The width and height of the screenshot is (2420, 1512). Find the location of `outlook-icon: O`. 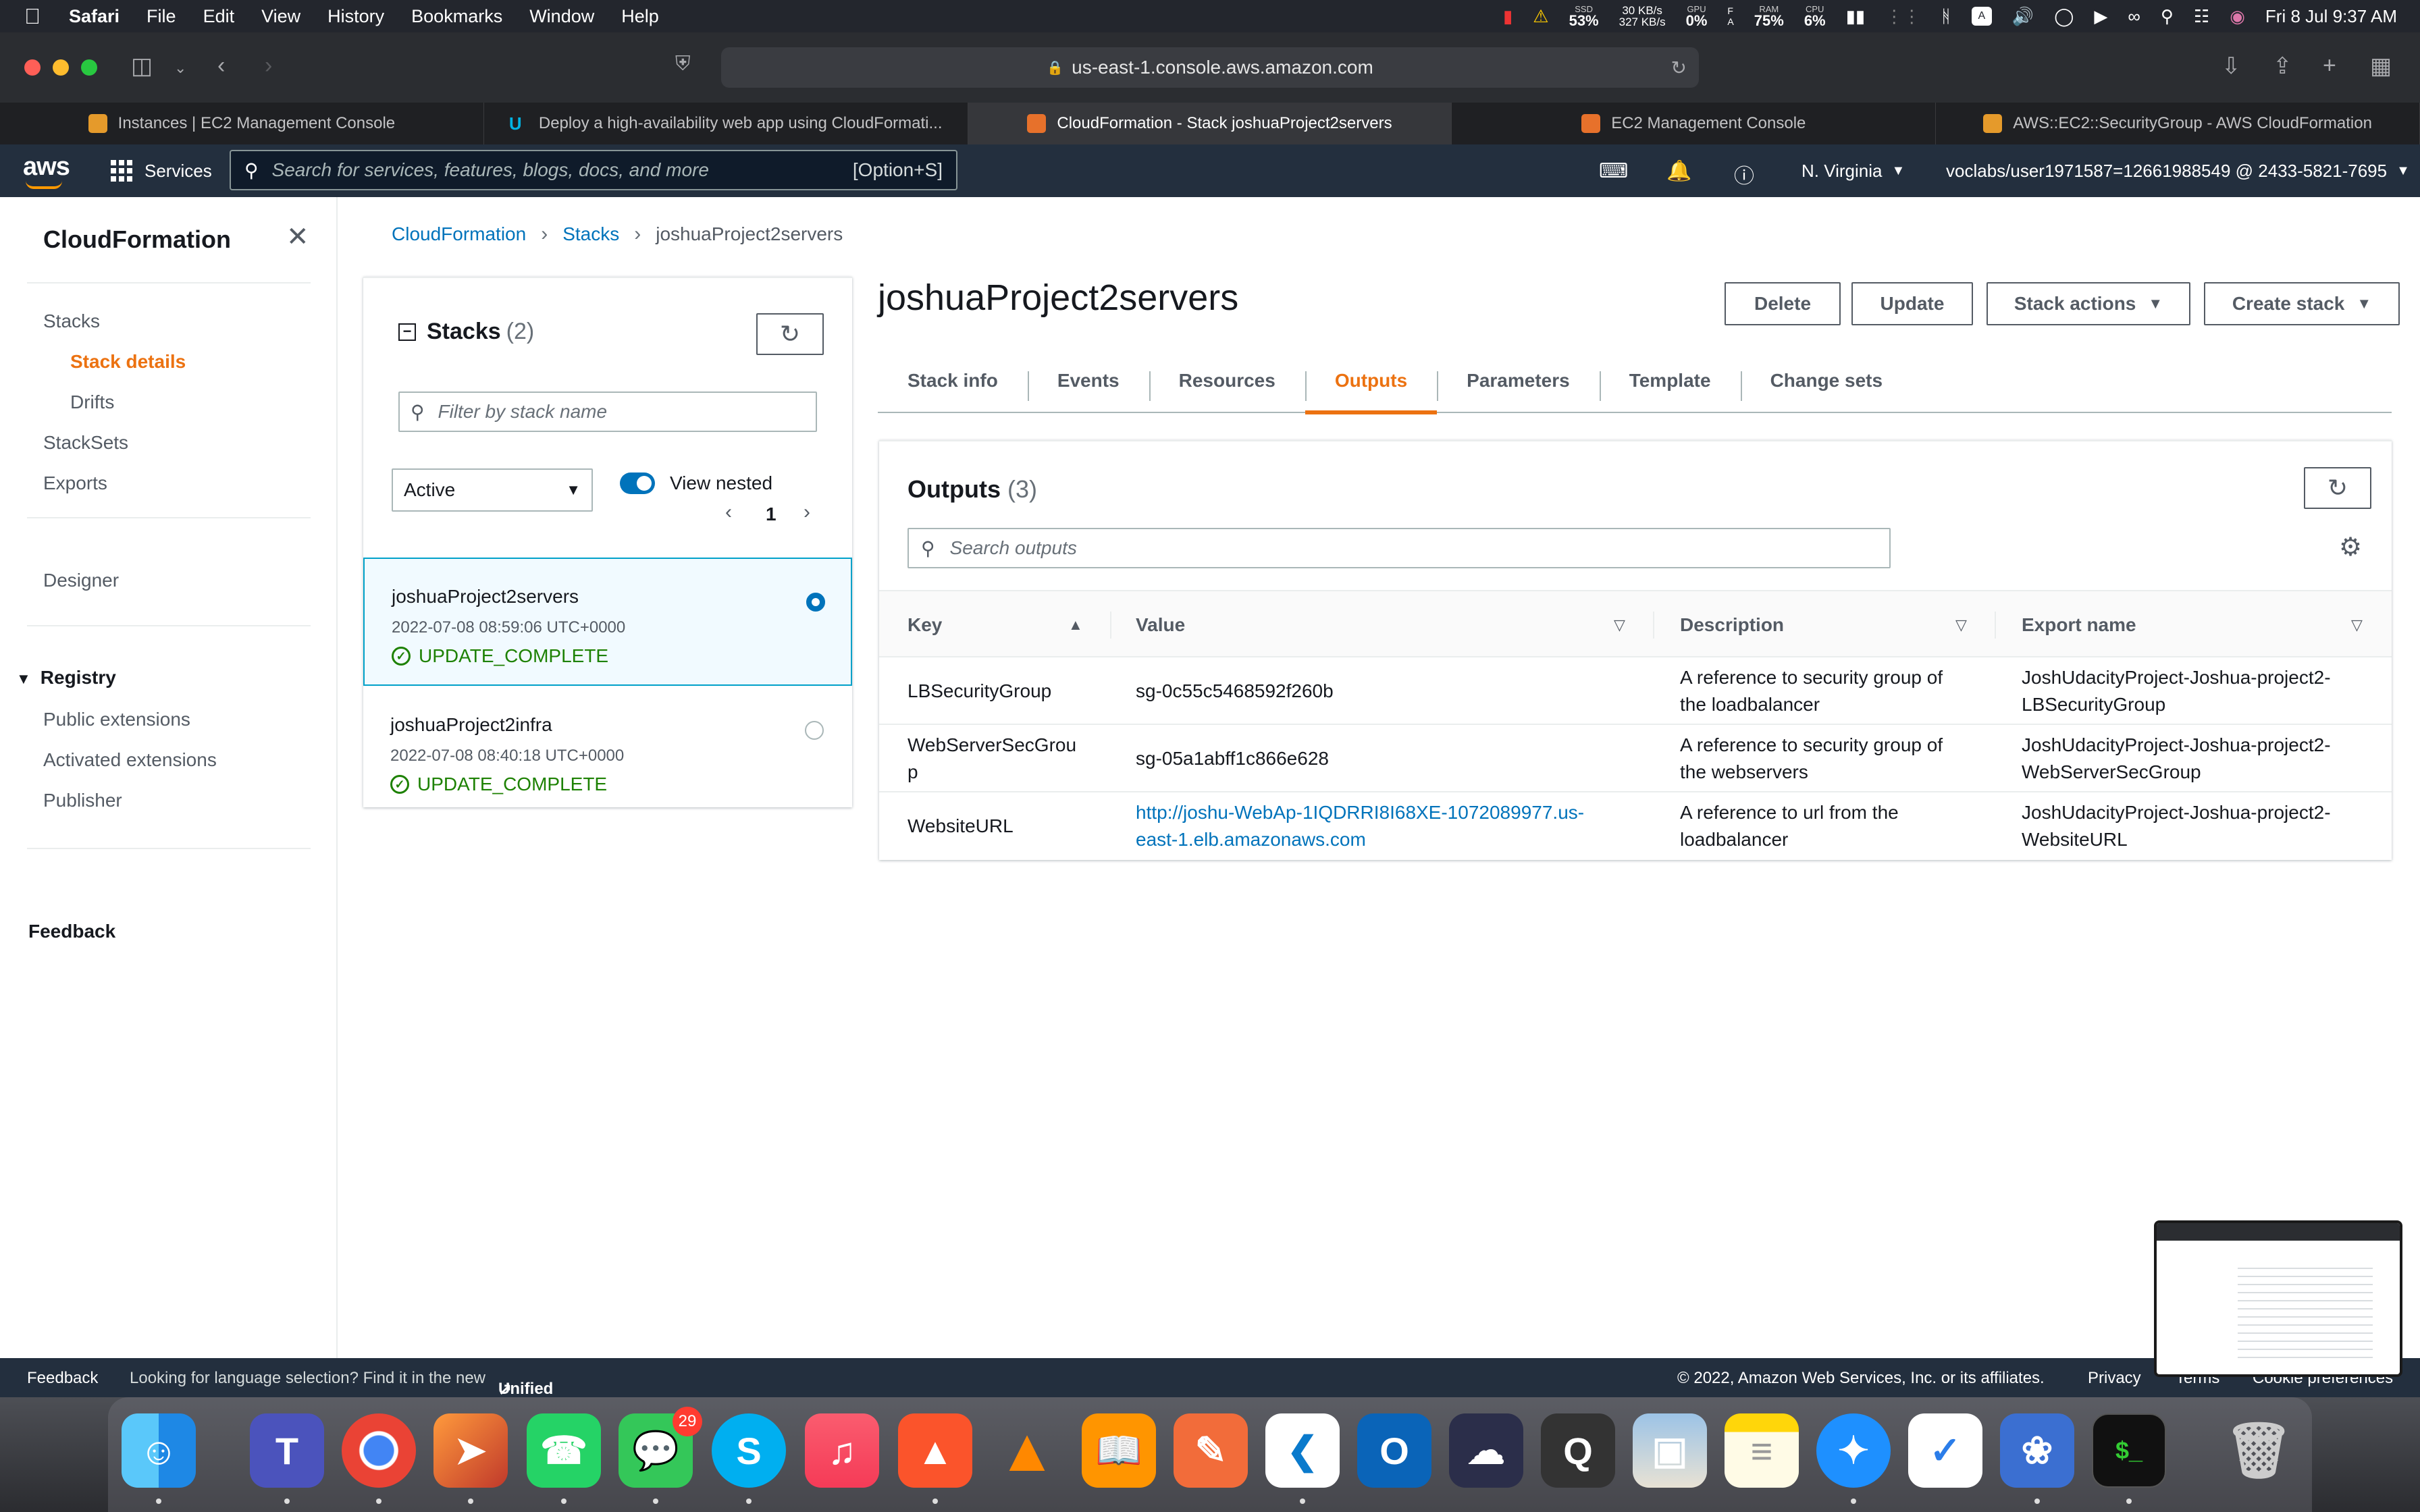

outlook-icon: O is located at coordinates (1394, 1450).